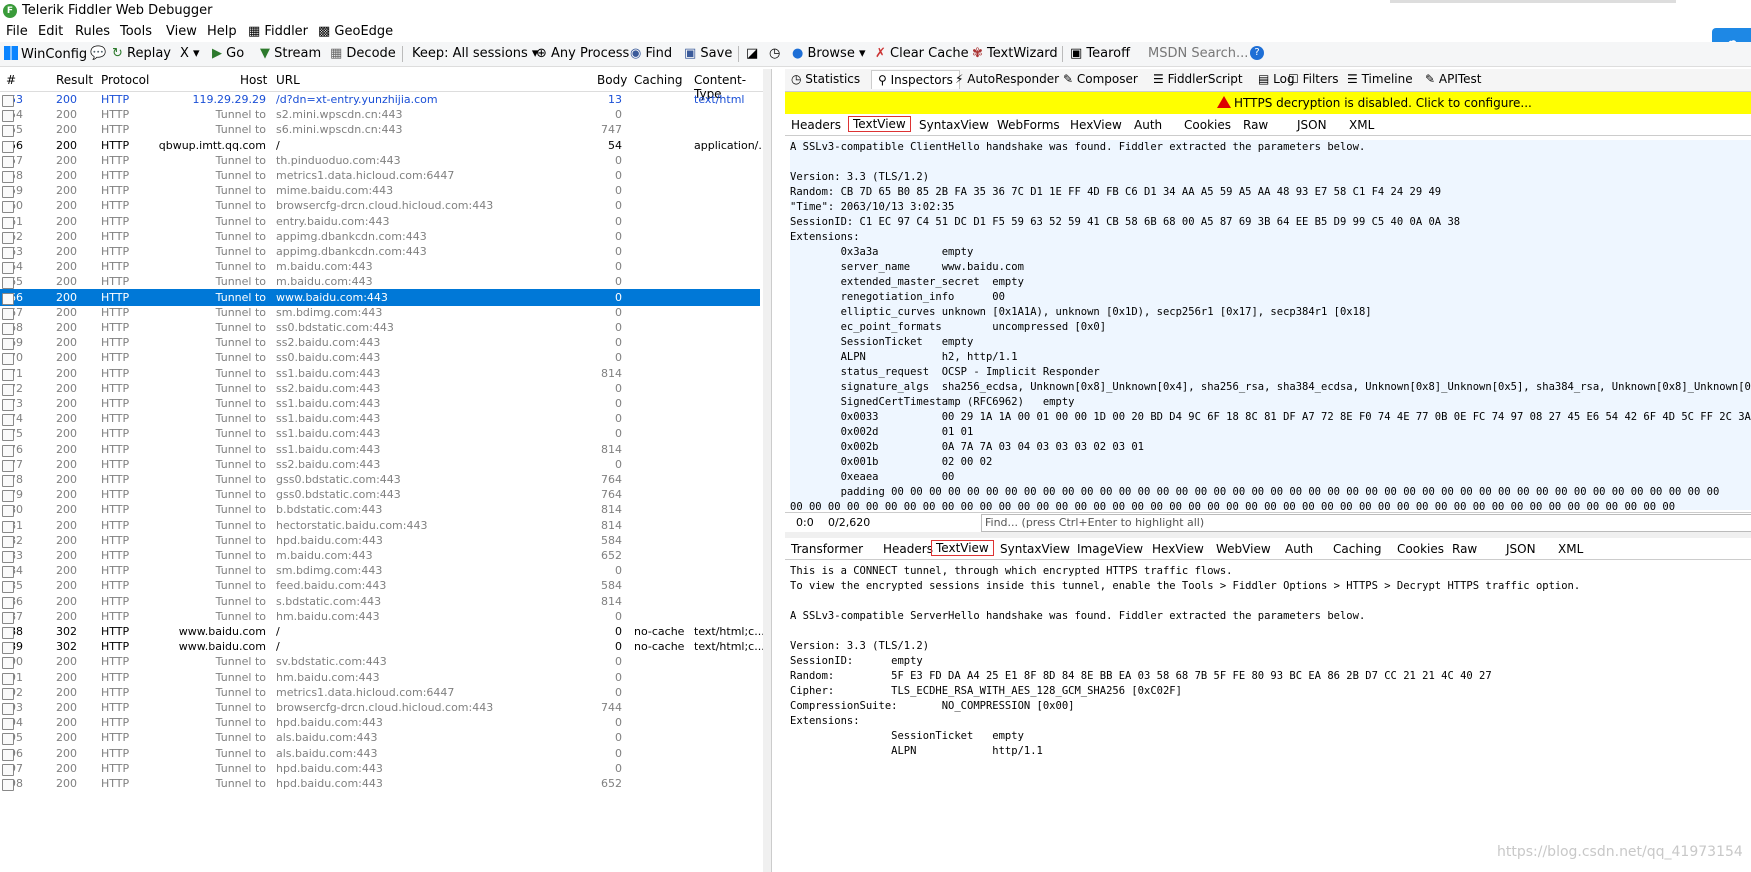  What do you see at coordinates (1420, 549) in the screenshot?
I see `resp-tab-cookies: Cookies` at bounding box center [1420, 549].